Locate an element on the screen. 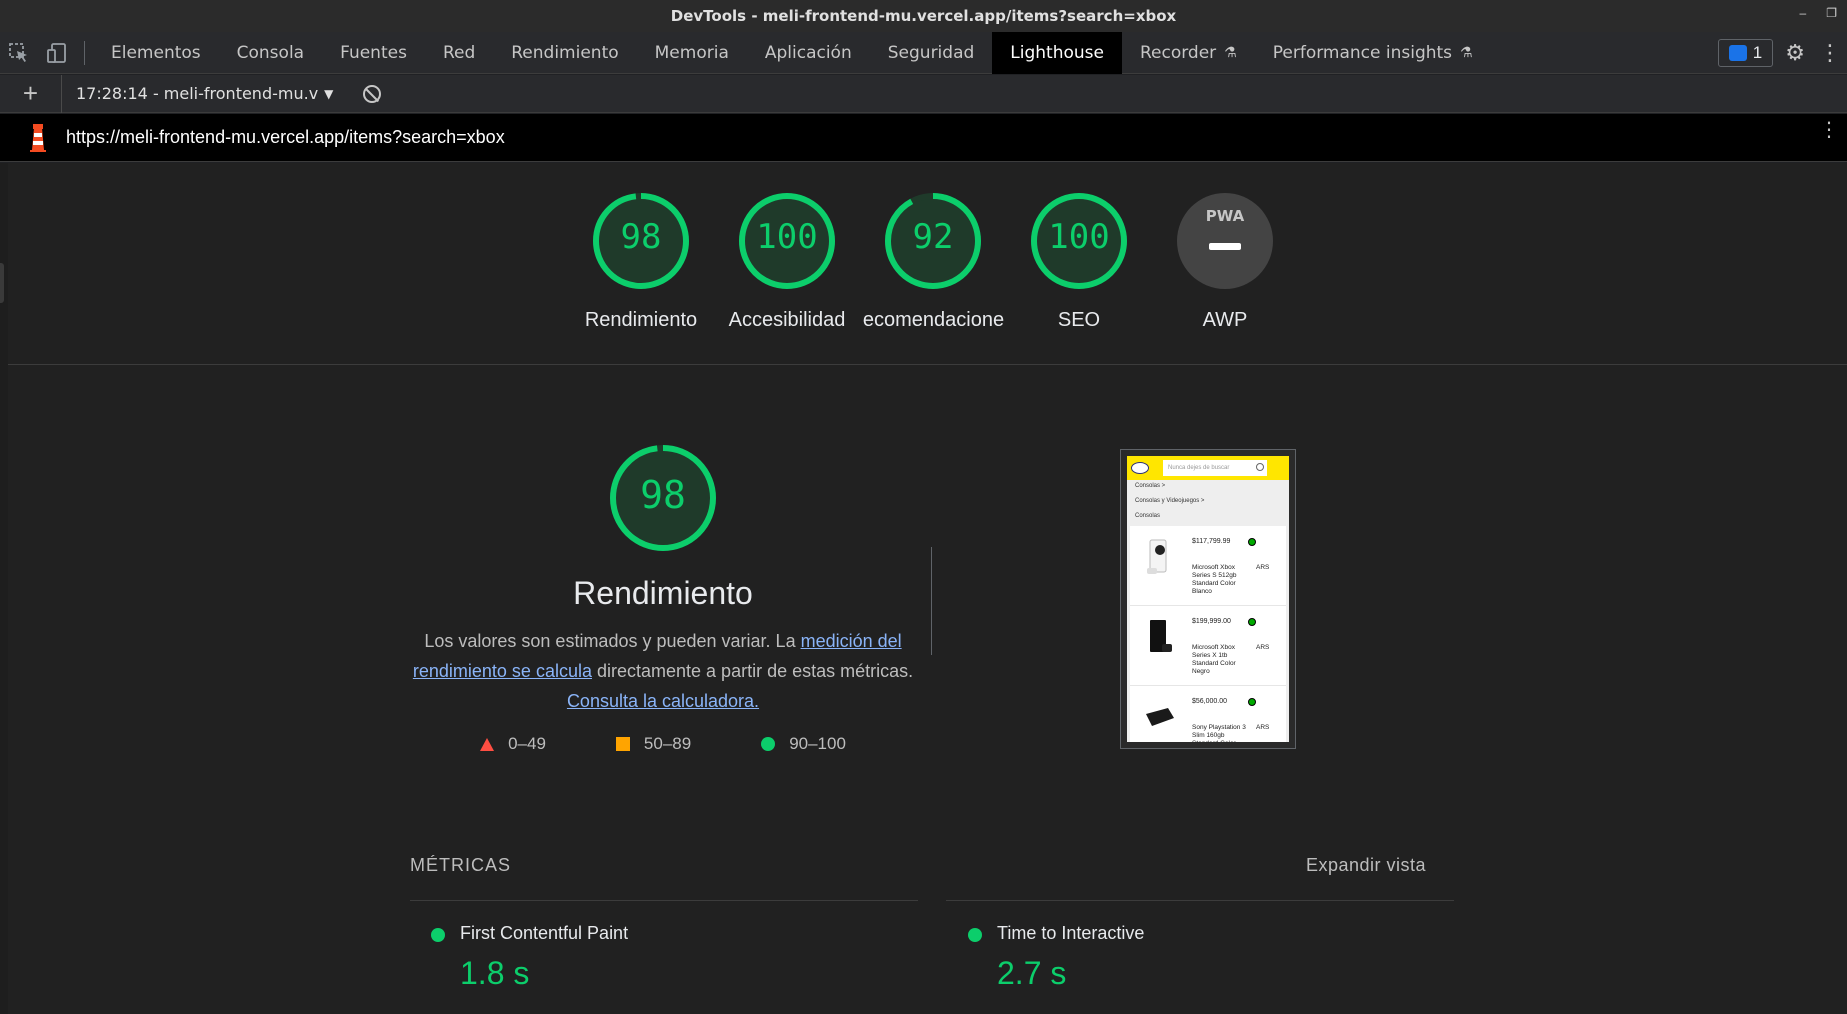  screenshot-header: Nunca dejes de buscar is located at coordinates (1208, 468).